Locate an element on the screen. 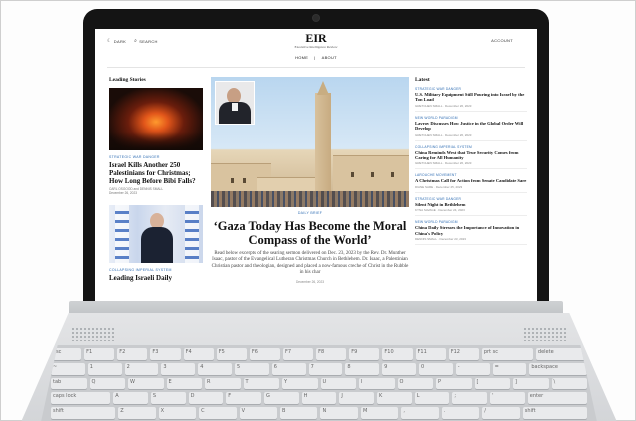 Image resolution: width=636 pixels, height=421 pixels. keyboard-key: O is located at coordinates (415, 383).